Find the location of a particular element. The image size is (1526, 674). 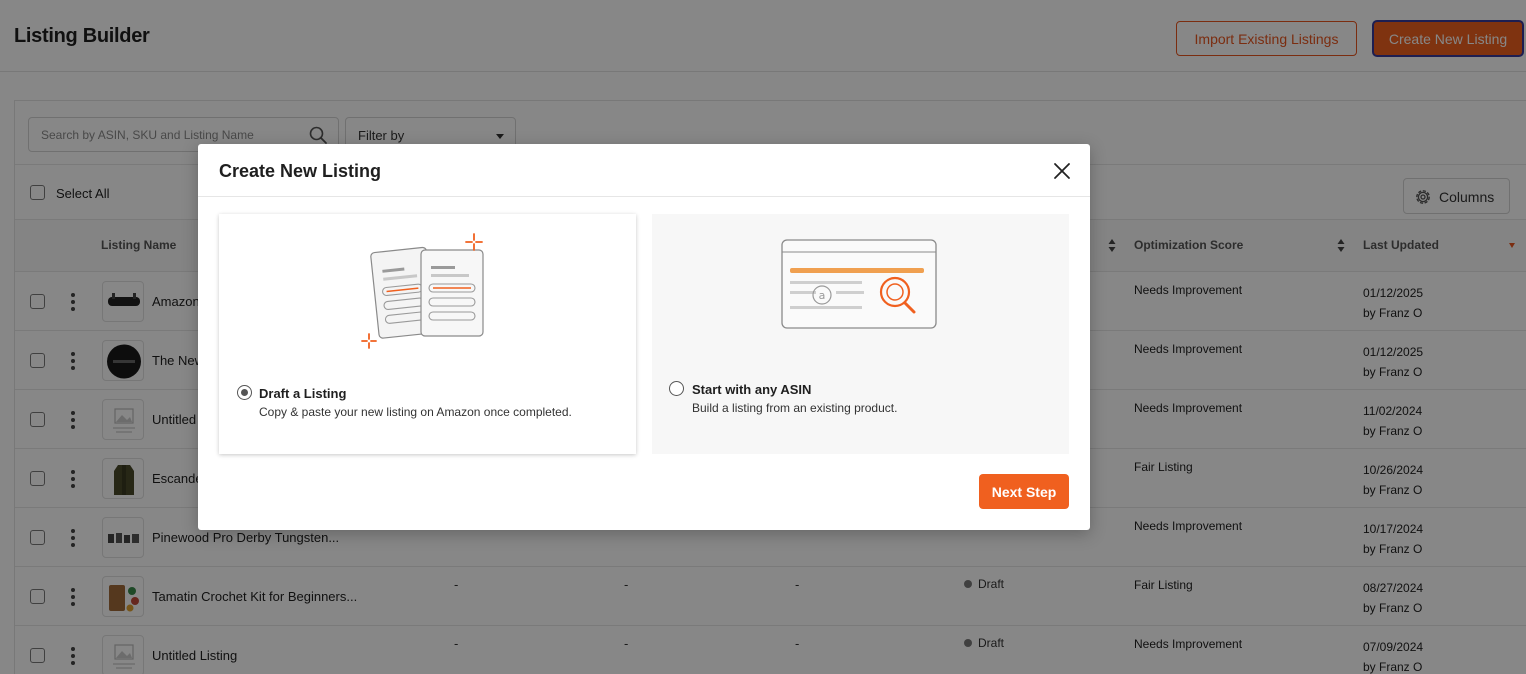

option-title: Start with any ASIN is located at coordinates (752, 389).